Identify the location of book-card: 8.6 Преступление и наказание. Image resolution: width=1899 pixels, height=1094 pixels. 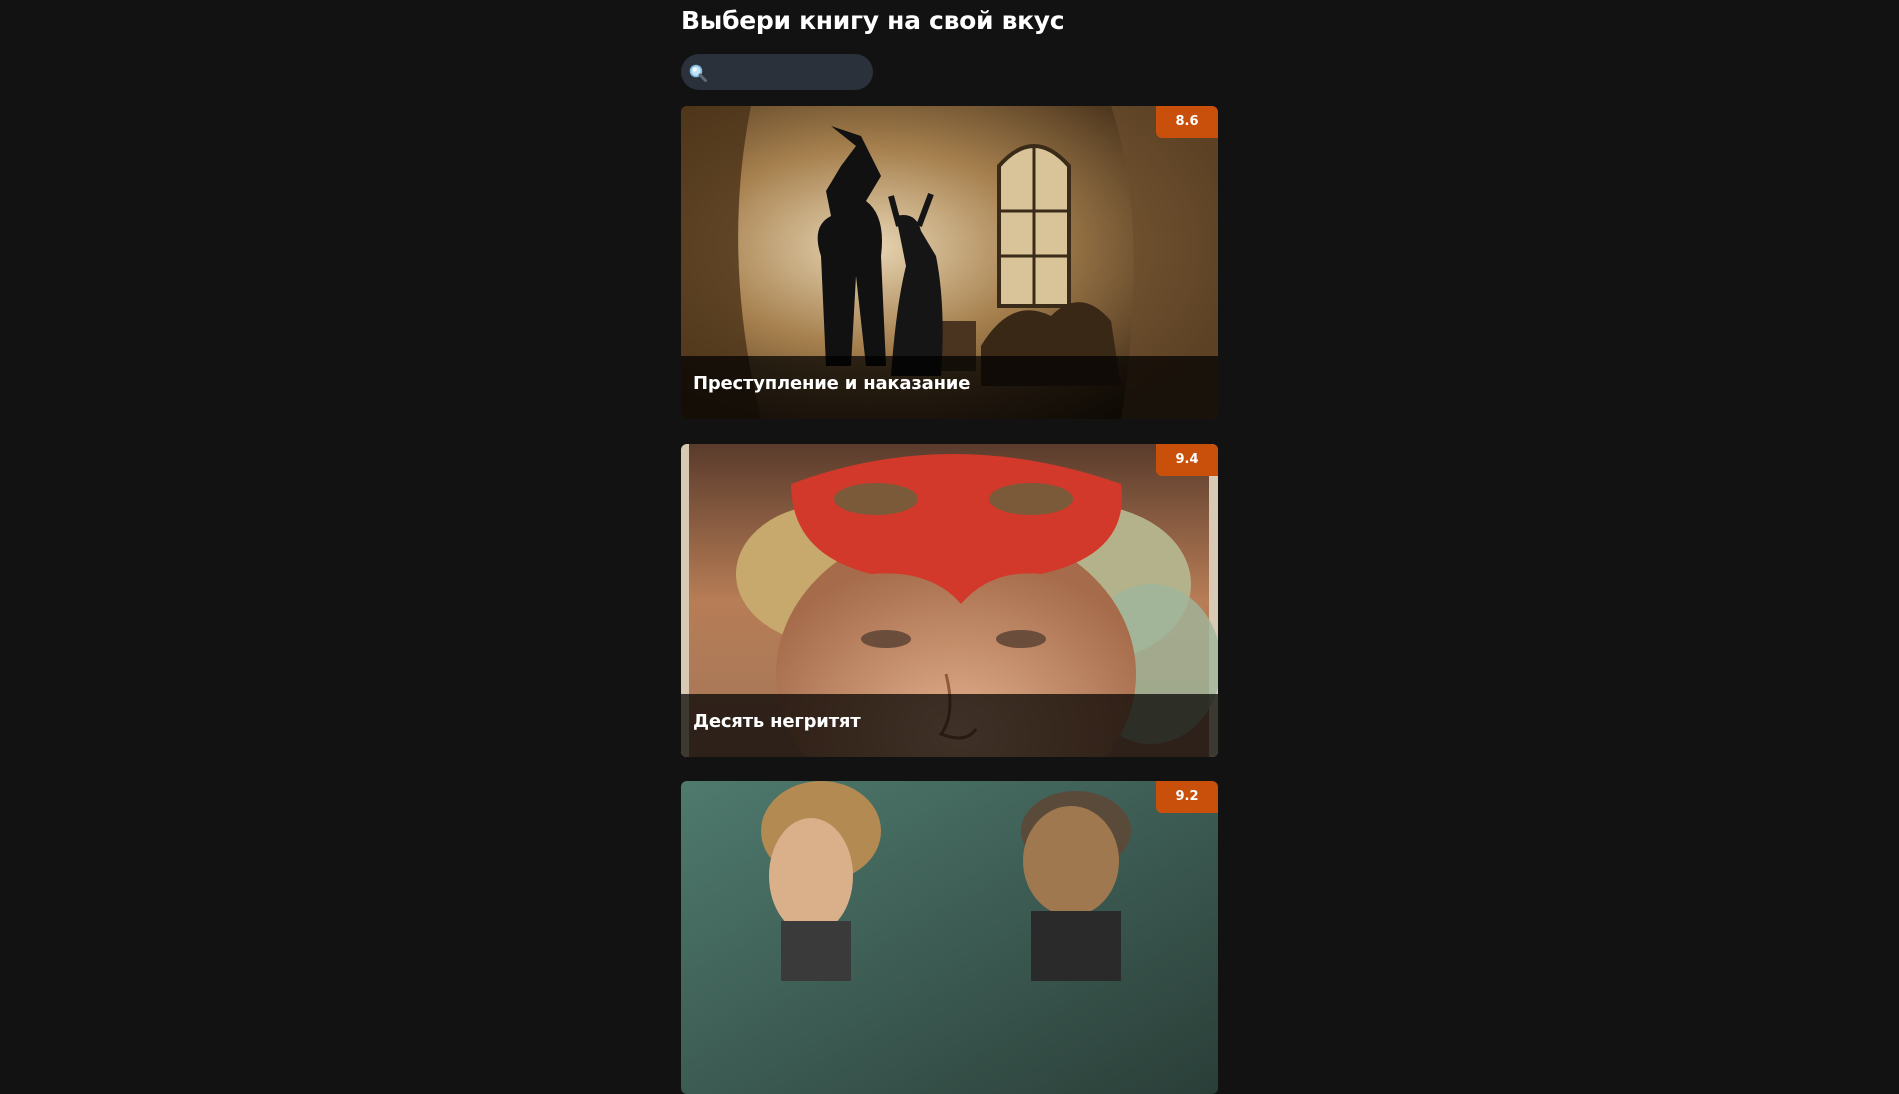
(949, 262).